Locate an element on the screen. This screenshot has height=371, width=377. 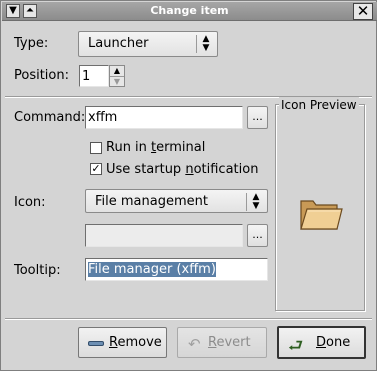
tooltip-input: File manager (xffm) is located at coordinates (176, 269).